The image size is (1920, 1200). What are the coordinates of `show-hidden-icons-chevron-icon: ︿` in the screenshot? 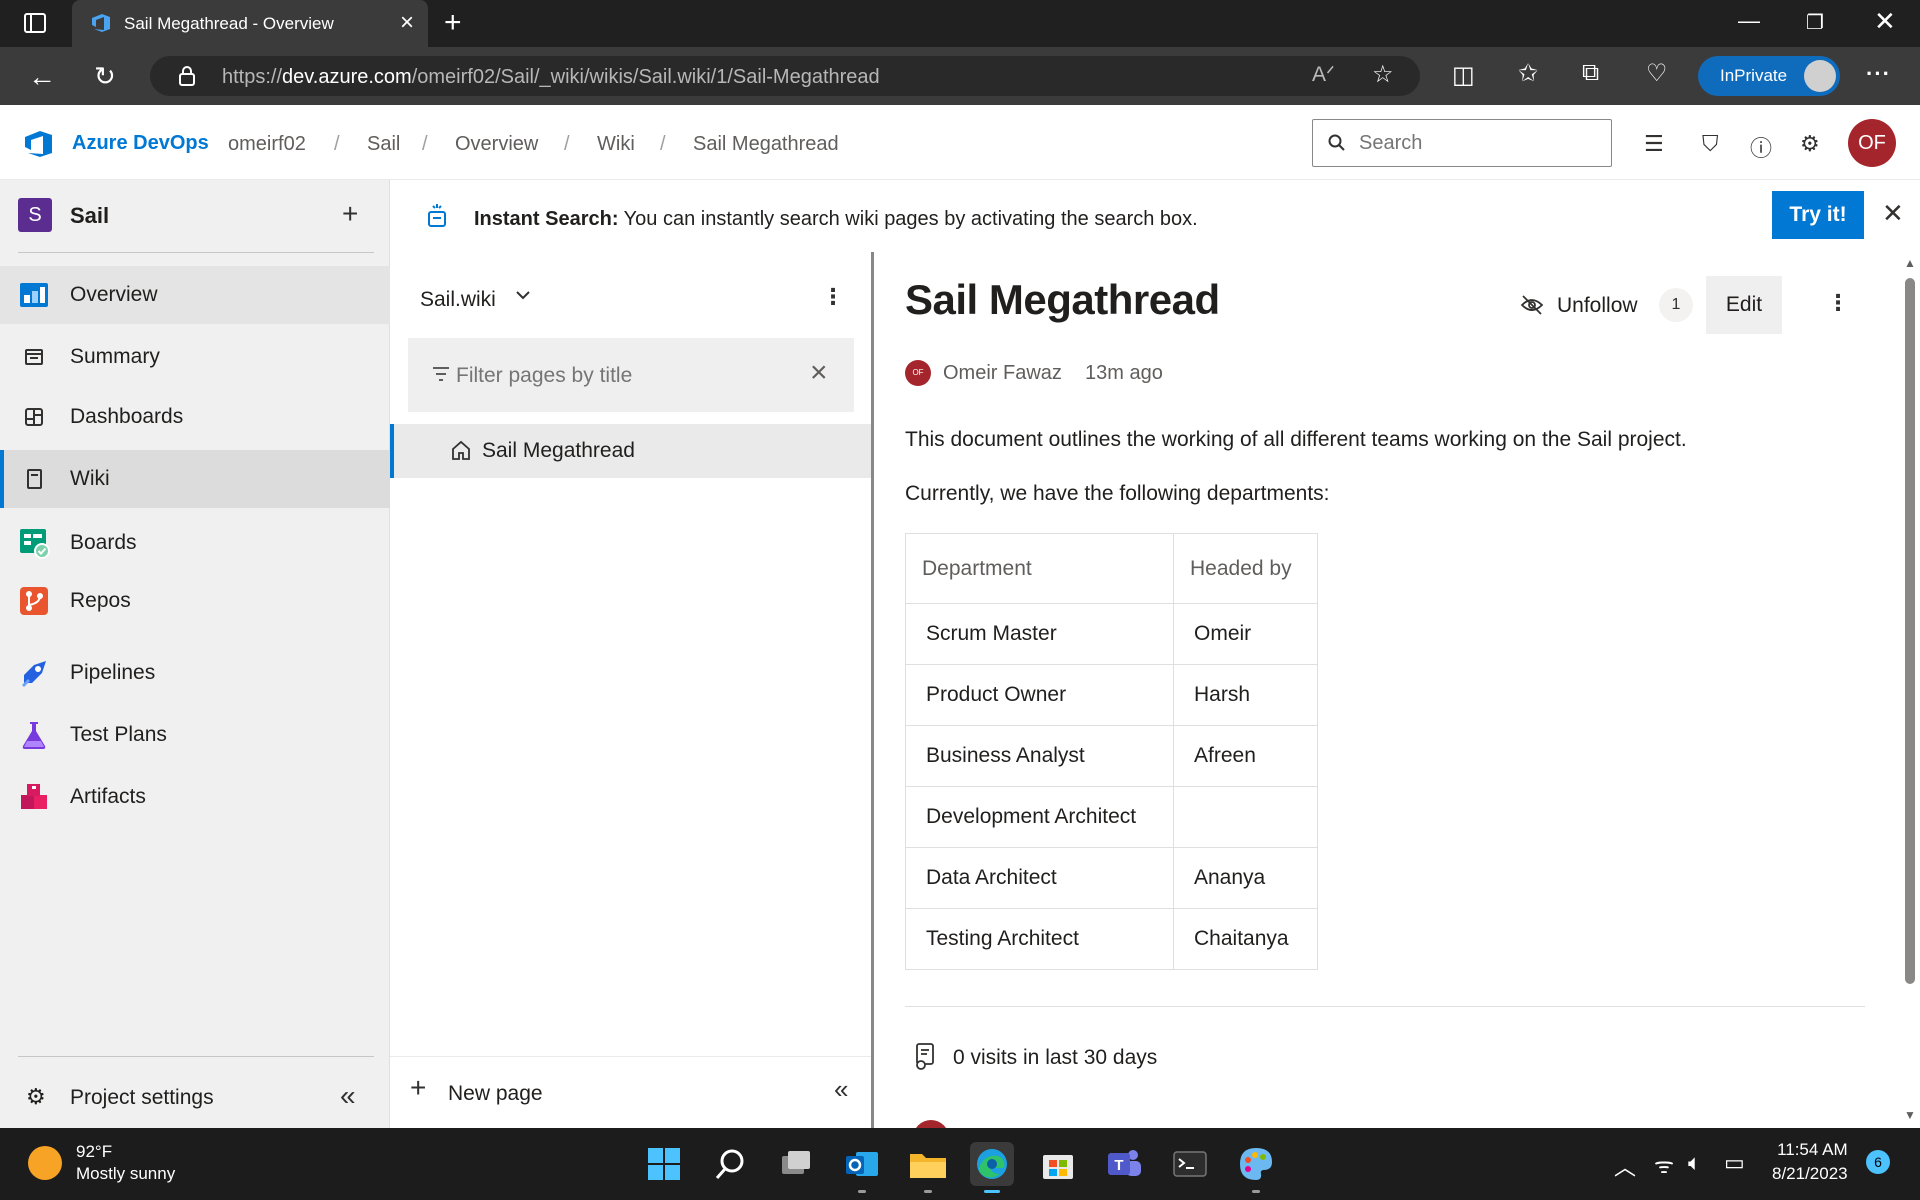 It's located at (1625, 1166).